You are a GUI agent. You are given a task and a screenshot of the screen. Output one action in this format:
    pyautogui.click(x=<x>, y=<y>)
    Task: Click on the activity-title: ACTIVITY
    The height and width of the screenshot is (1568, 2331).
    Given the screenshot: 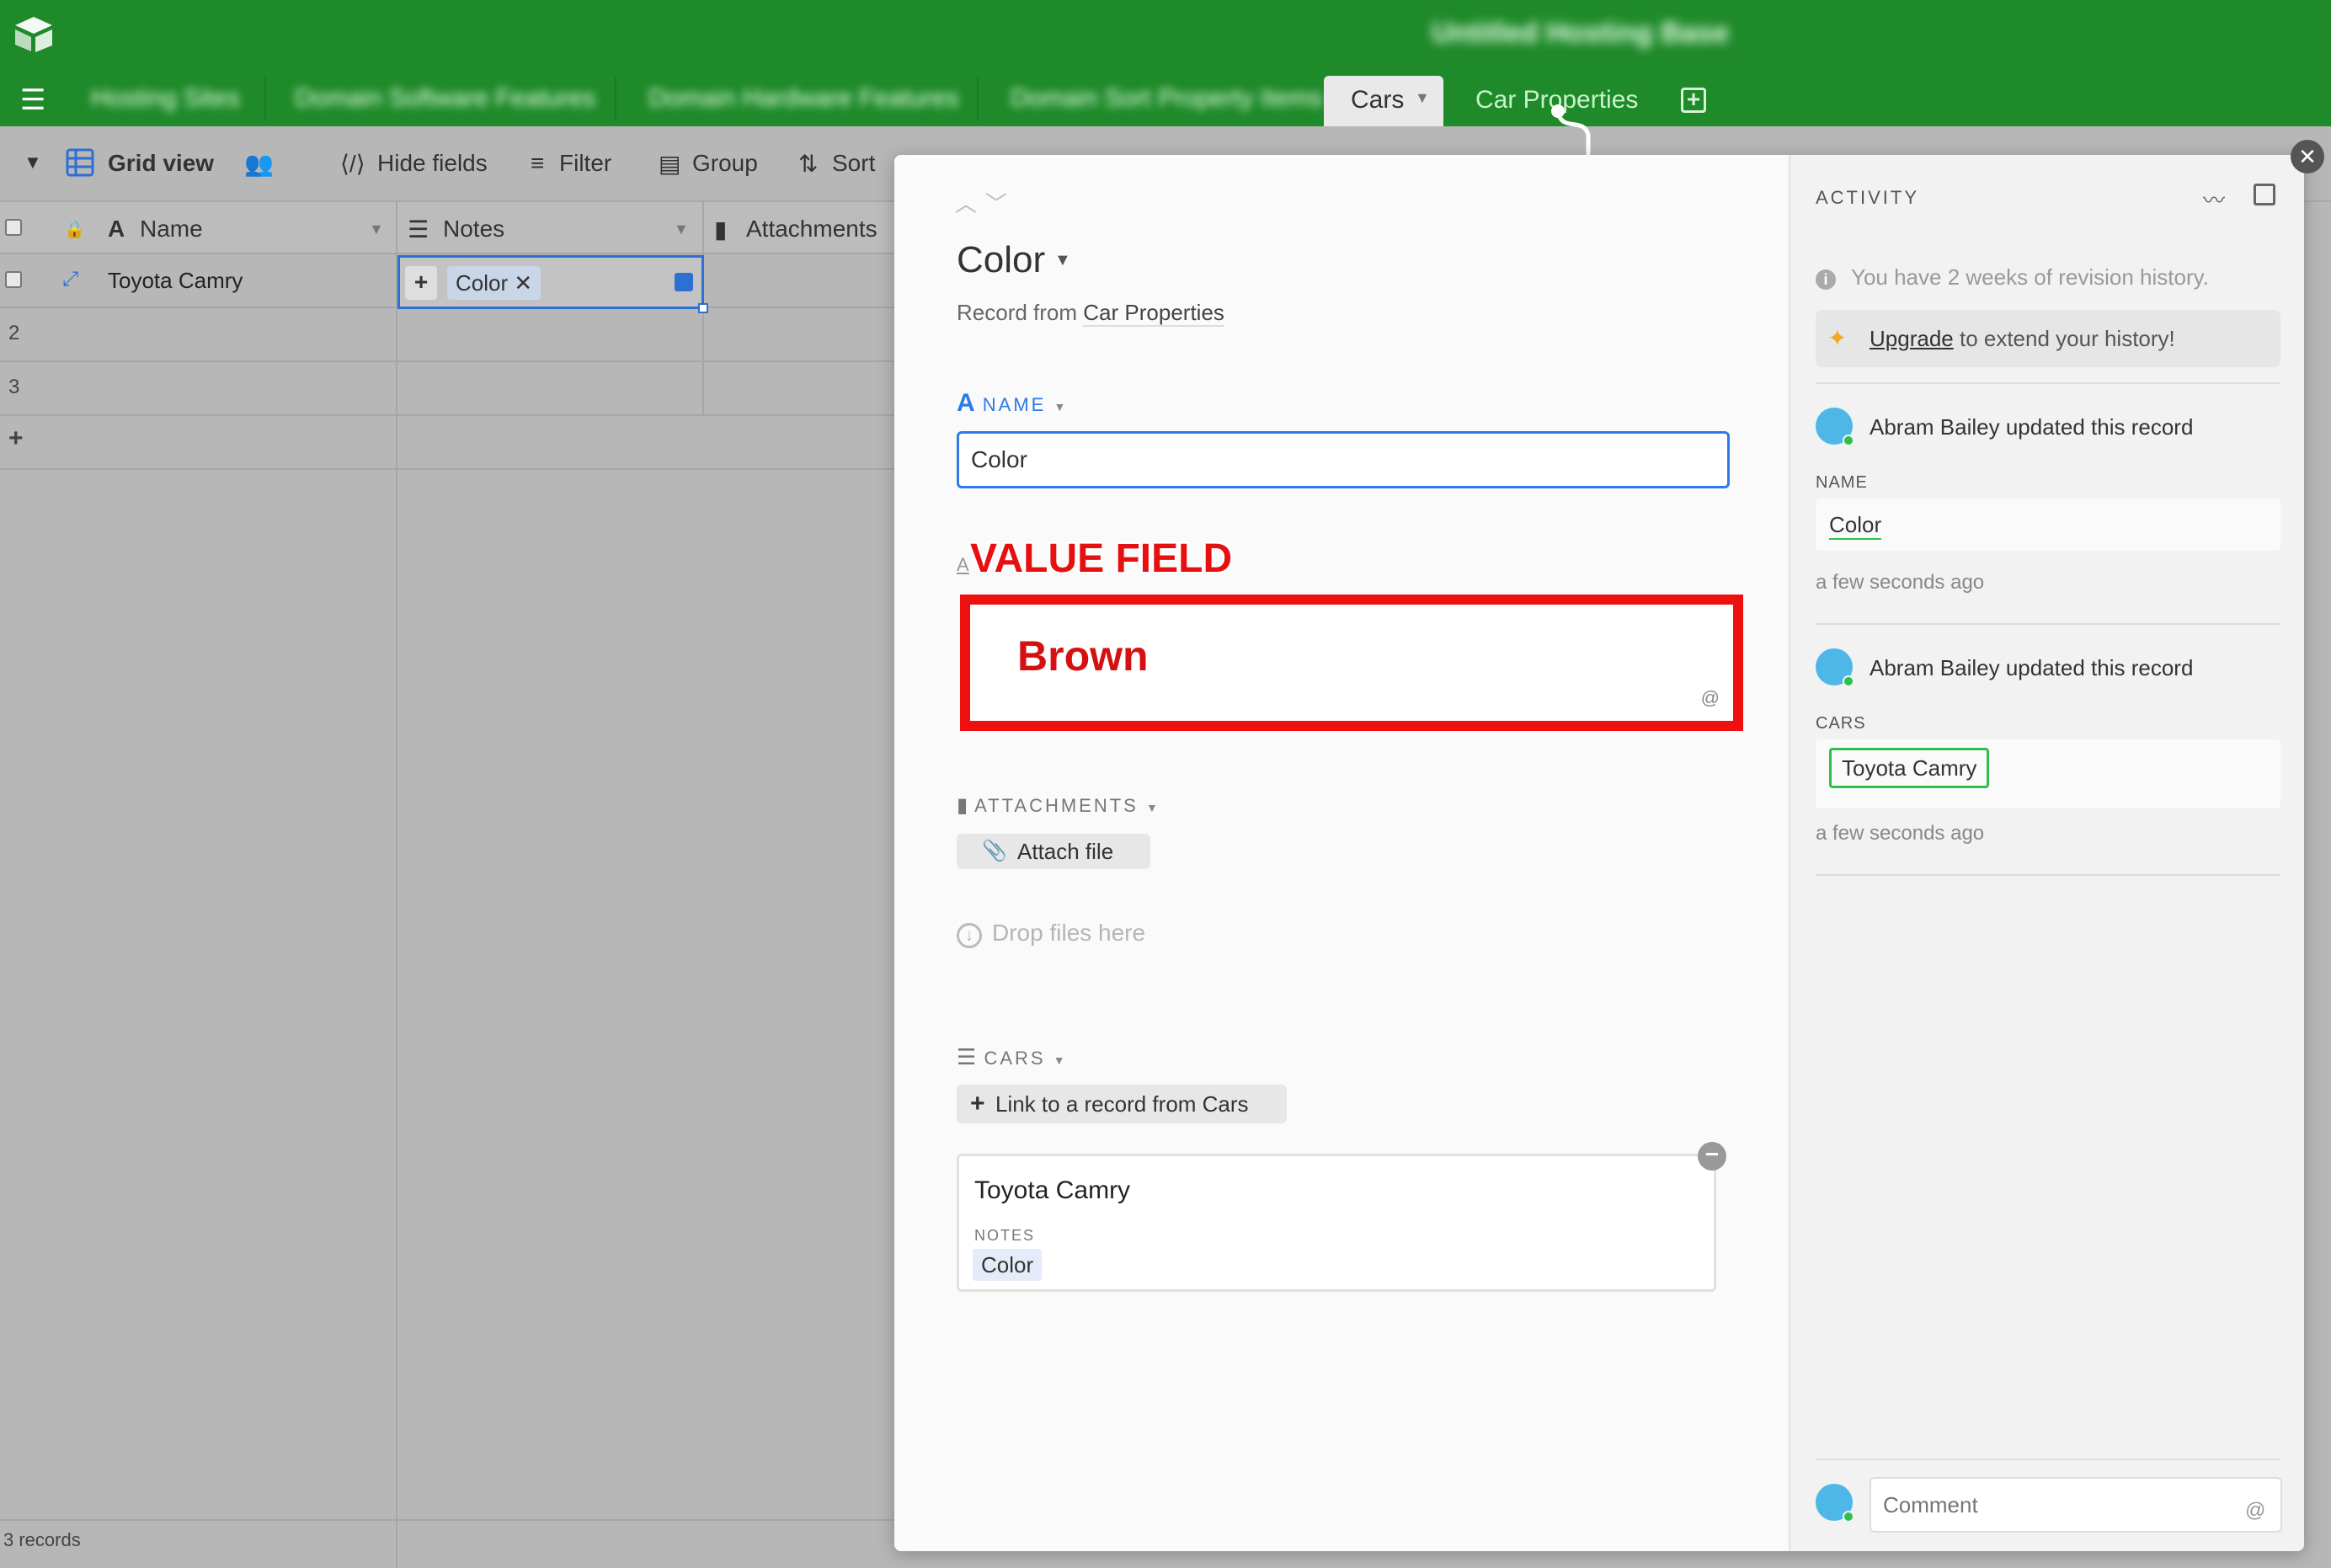 What is the action you would take?
    pyautogui.click(x=1868, y=197)
    